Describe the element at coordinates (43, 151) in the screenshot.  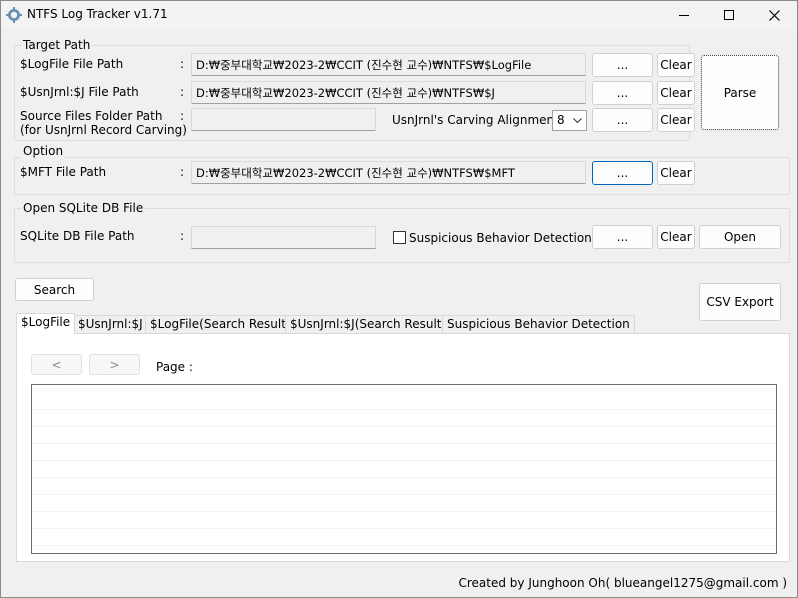
I see `option-group-label: Option` at that location.